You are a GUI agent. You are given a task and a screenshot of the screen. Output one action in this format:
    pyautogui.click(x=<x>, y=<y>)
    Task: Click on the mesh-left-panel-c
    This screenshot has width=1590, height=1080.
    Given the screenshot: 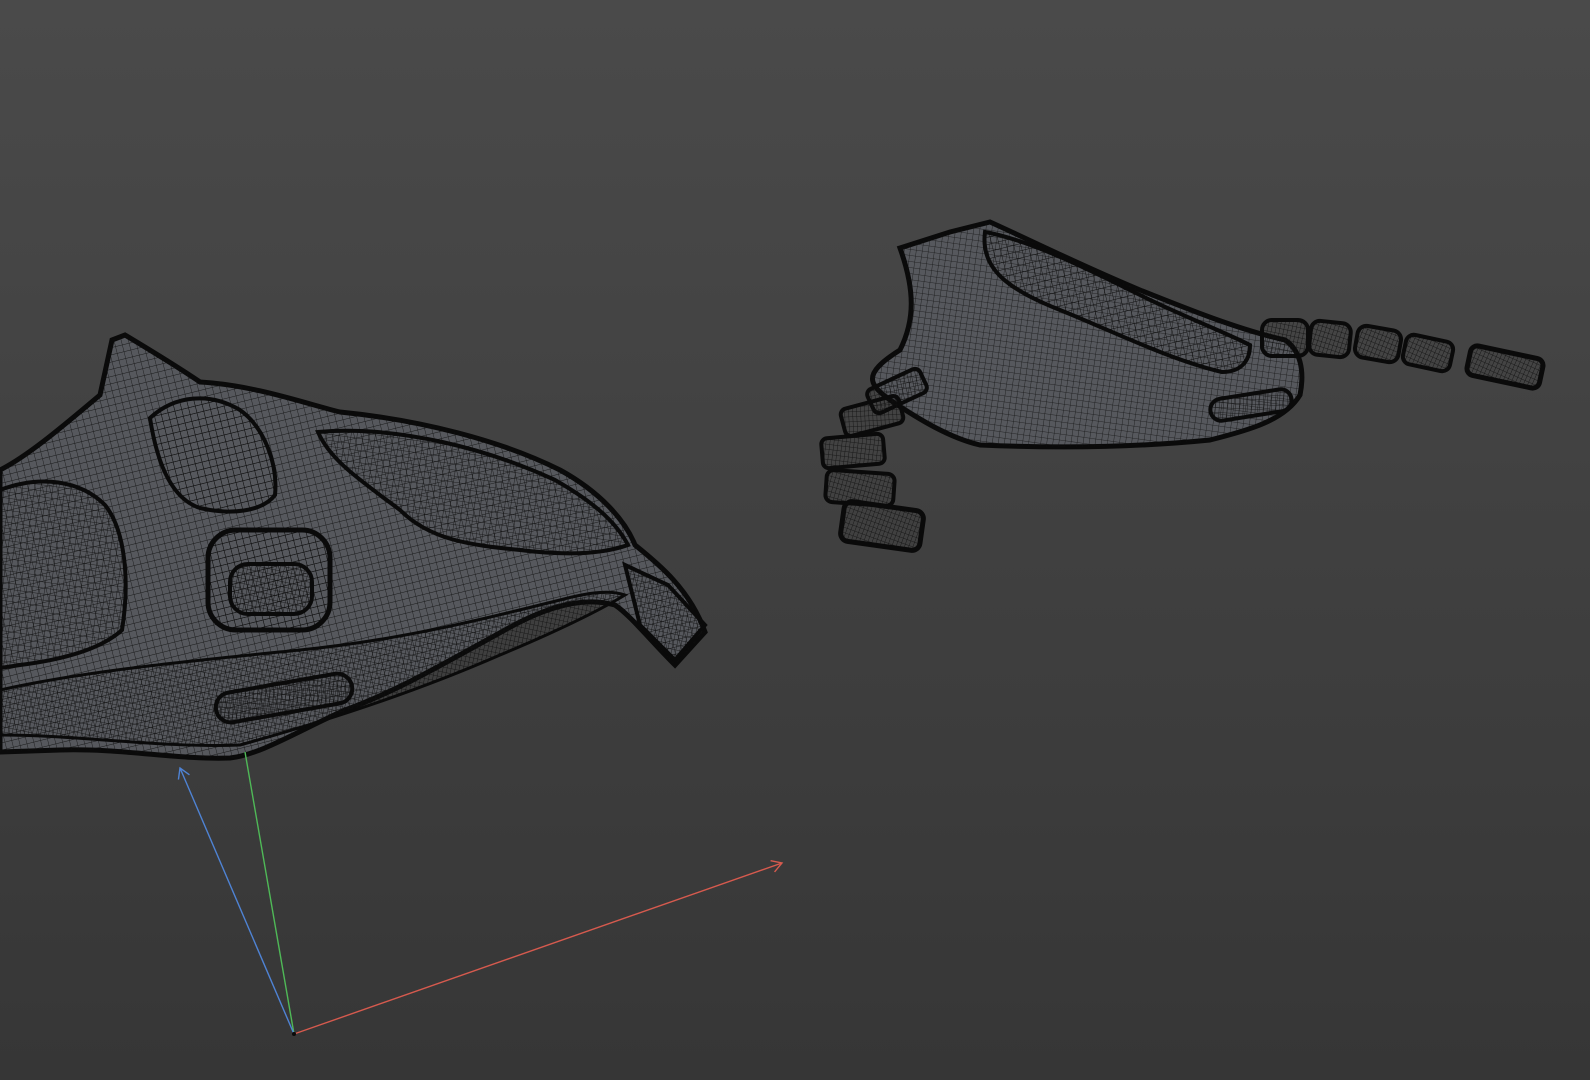 What is the action you would take?
    pyautogui.click(x=64, y=575)
    